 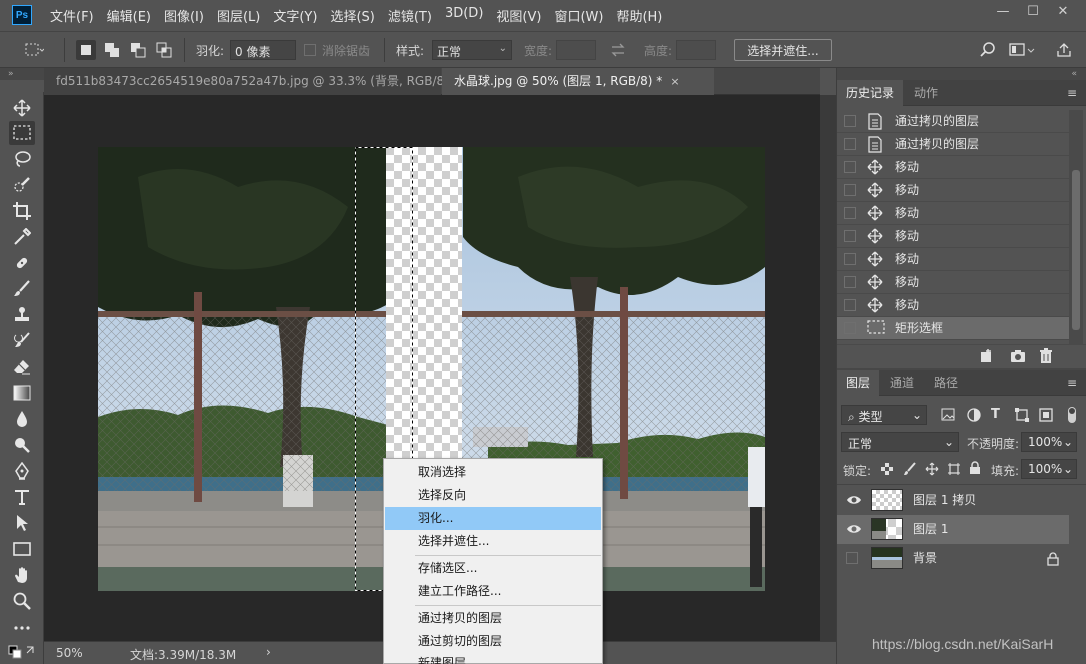 I want to click on layer-row-layer1-copy: 图层 1 拷贝, so click(x=953, y=500).